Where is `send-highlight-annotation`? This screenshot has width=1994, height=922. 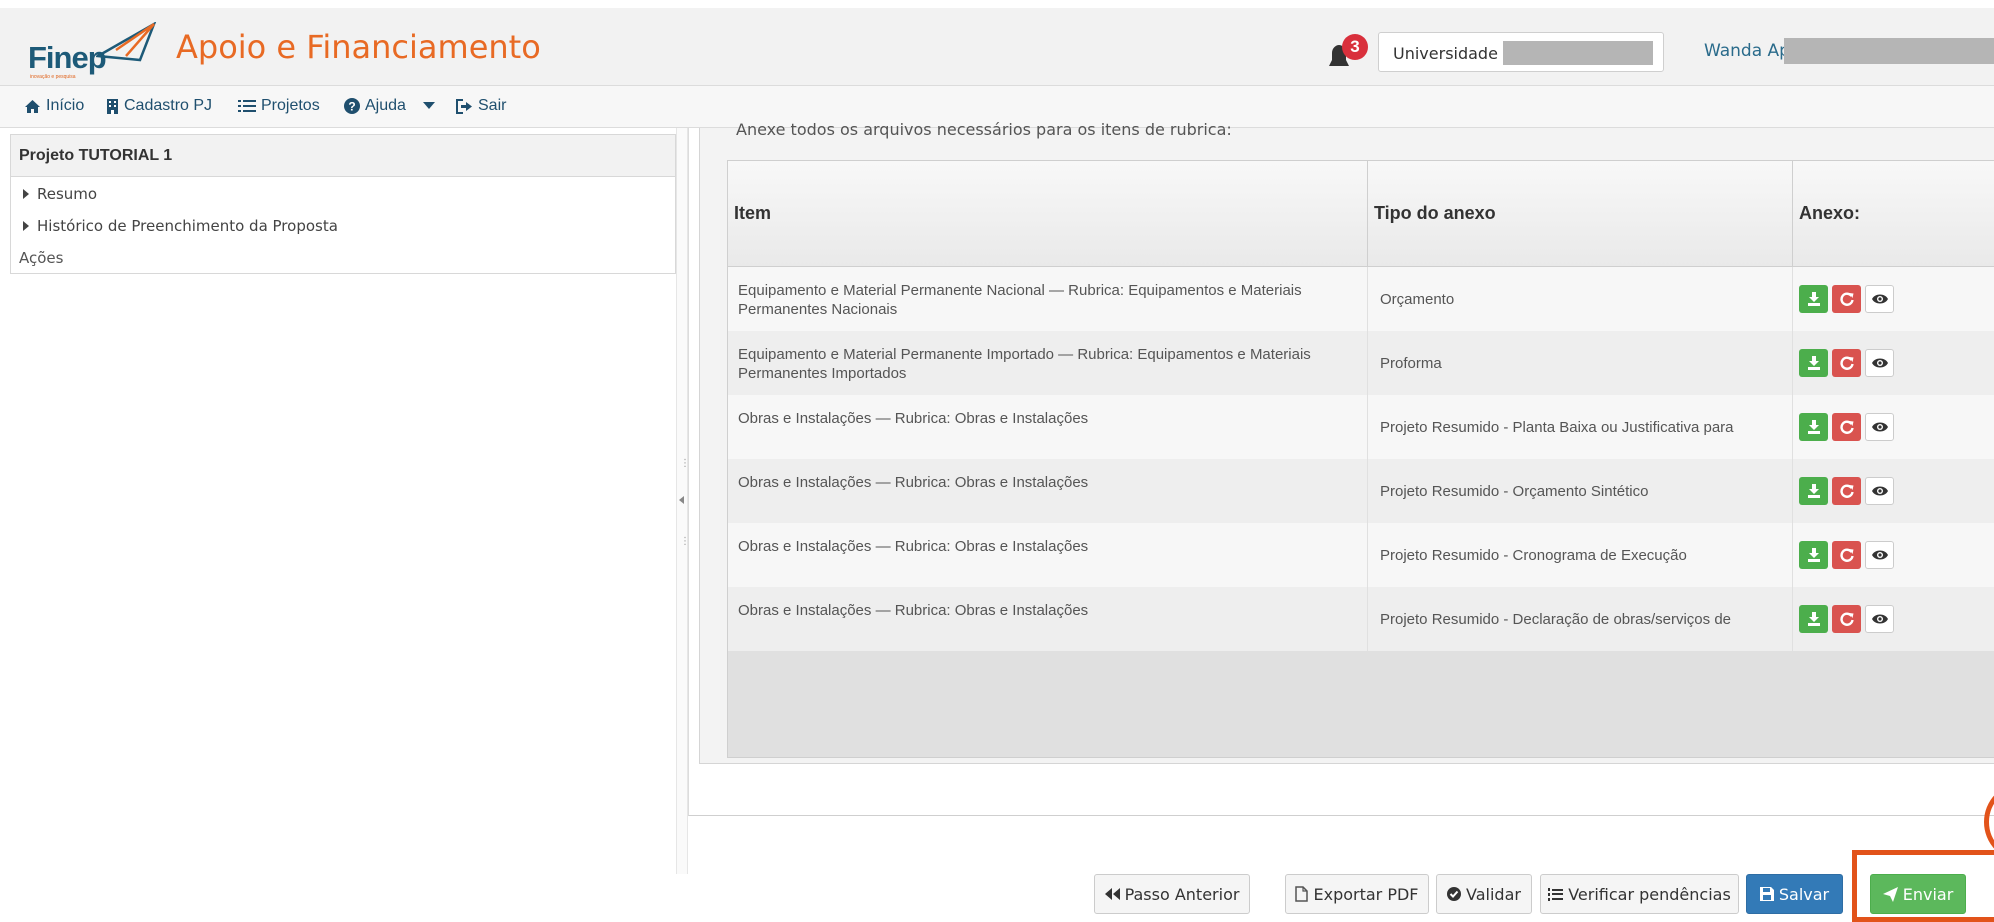
send-highlight-annotation is located at coordinates (1923, 886).